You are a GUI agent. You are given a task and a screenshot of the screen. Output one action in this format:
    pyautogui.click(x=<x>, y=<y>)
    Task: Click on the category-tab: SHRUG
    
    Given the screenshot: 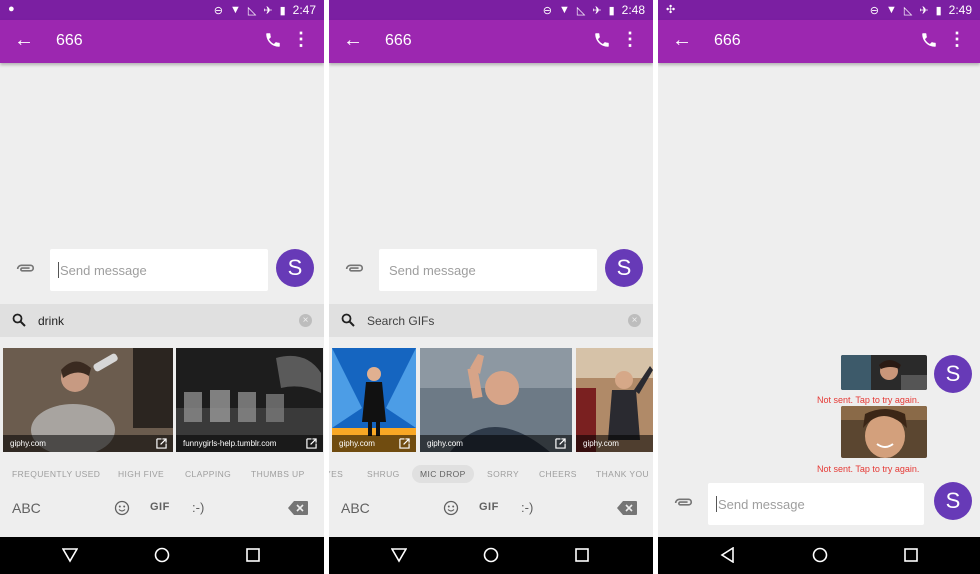 What is the action you would take?
    pyautogui.click(x=383, y=474)
    